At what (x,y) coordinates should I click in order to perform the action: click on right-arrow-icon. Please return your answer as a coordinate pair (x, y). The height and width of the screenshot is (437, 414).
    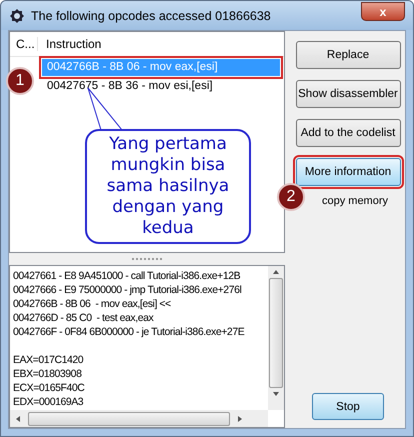
    Looking at the image, I should click on (240, 418).